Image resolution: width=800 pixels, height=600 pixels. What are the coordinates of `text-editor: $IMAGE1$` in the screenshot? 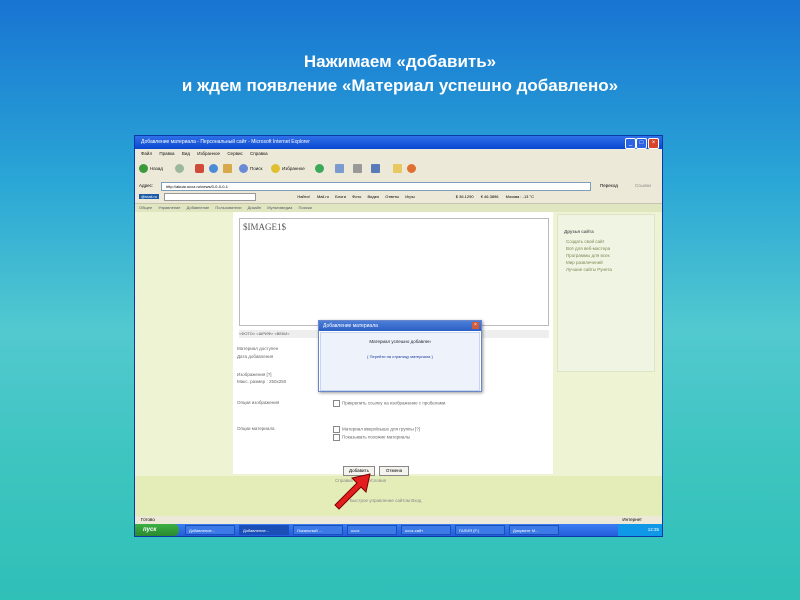 It's located at (394, 272).